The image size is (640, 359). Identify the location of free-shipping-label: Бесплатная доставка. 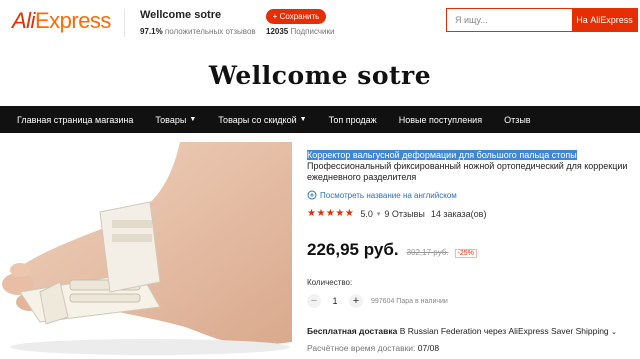
(352, 331).